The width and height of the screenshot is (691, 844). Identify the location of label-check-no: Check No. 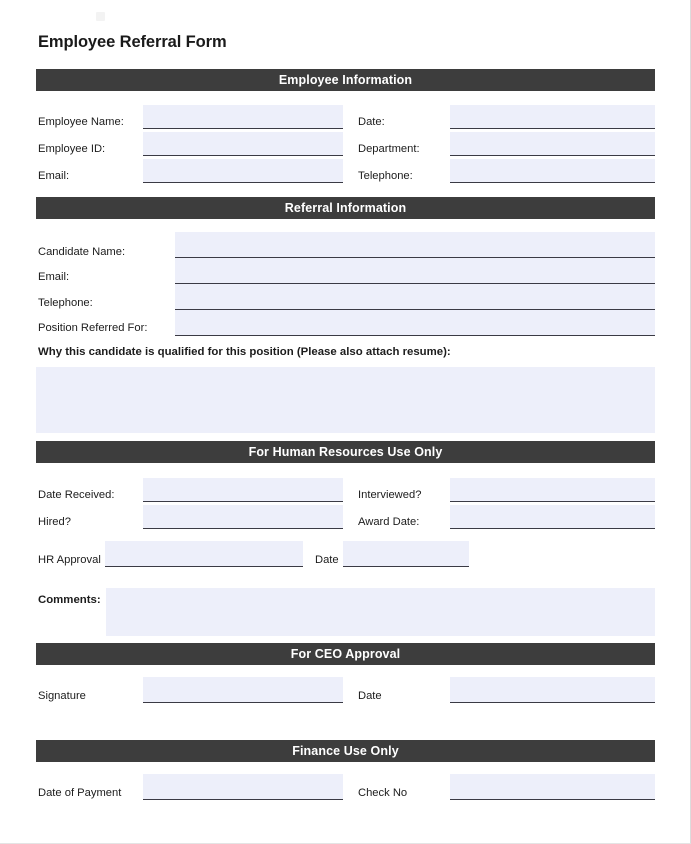
(383, 793).